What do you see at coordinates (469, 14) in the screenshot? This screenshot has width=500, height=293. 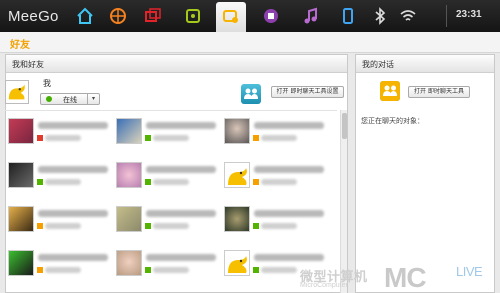 I see `clock: 23:31` at bounding box center [469, 14].